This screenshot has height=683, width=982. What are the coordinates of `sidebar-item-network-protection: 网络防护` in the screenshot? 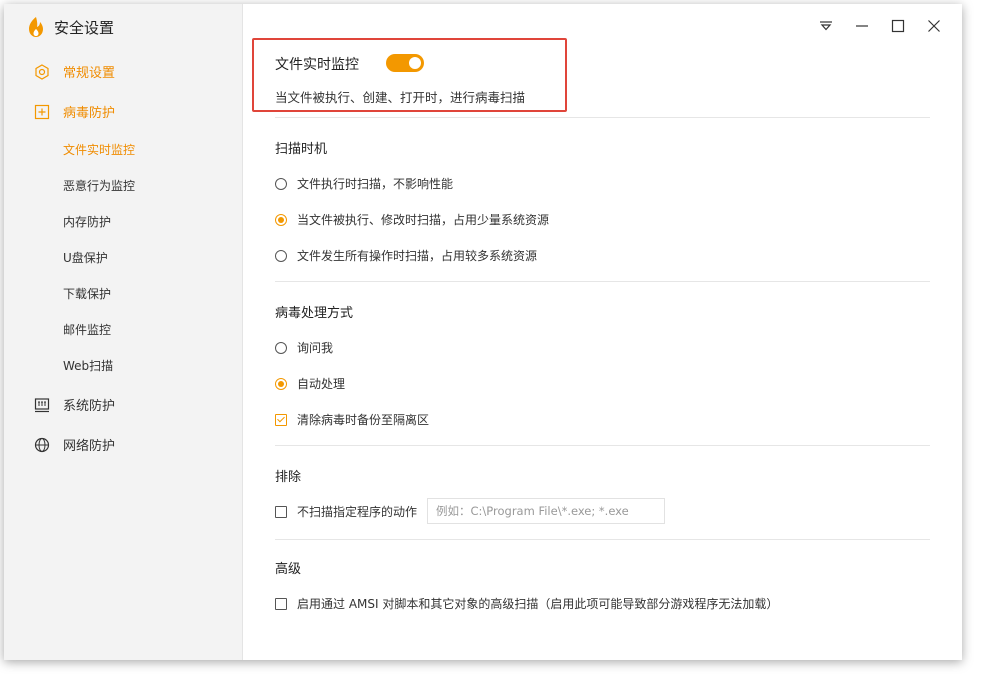 It's located at (74, 444).